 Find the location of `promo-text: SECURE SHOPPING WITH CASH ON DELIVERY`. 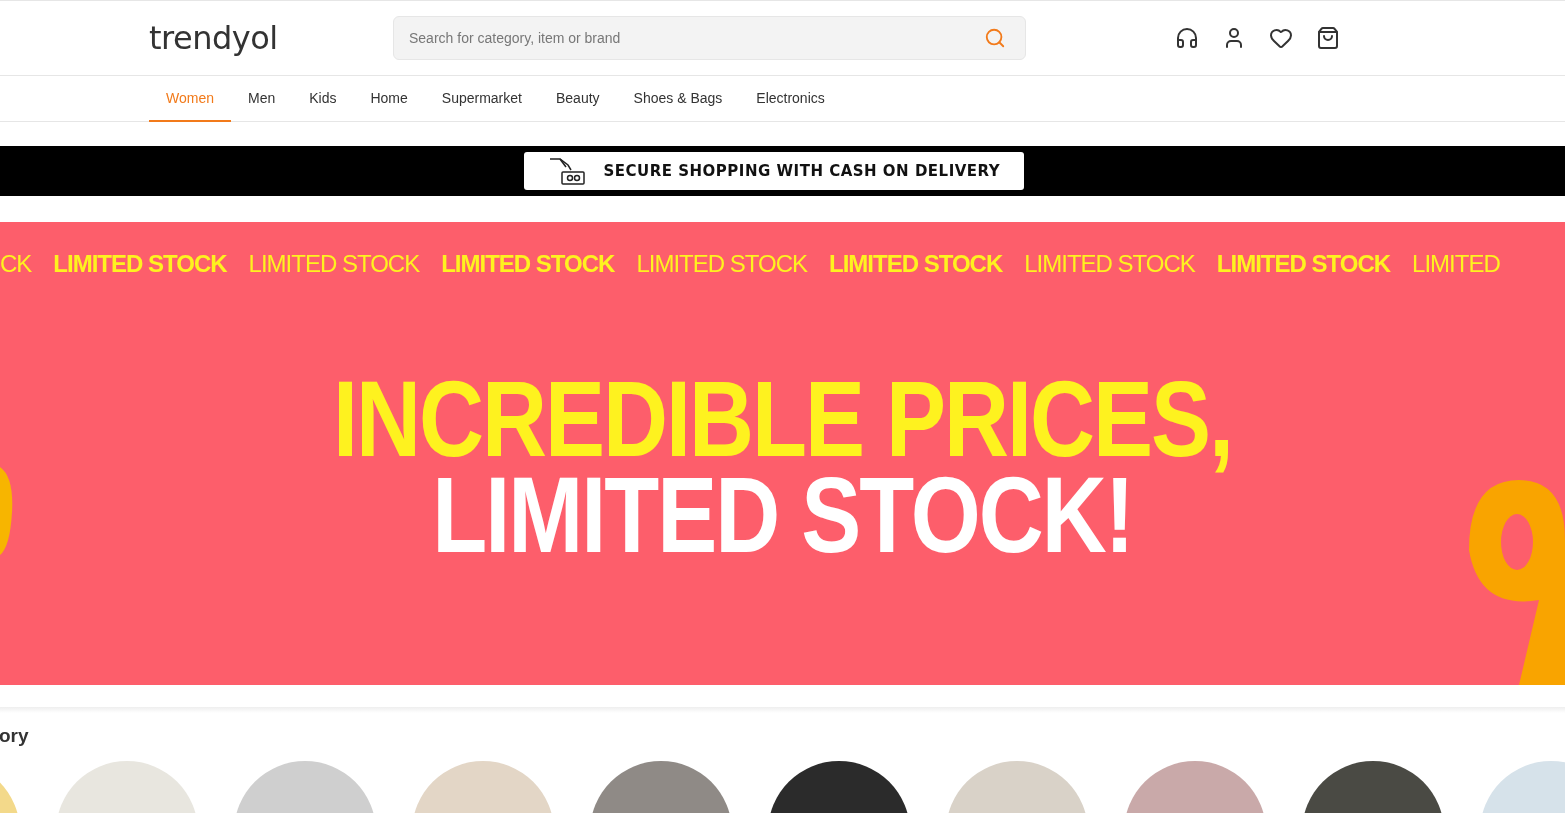

promo-text: SECURE SHOPPING WITH CASH ON DELIVERY is located at coordinates (802, 171).